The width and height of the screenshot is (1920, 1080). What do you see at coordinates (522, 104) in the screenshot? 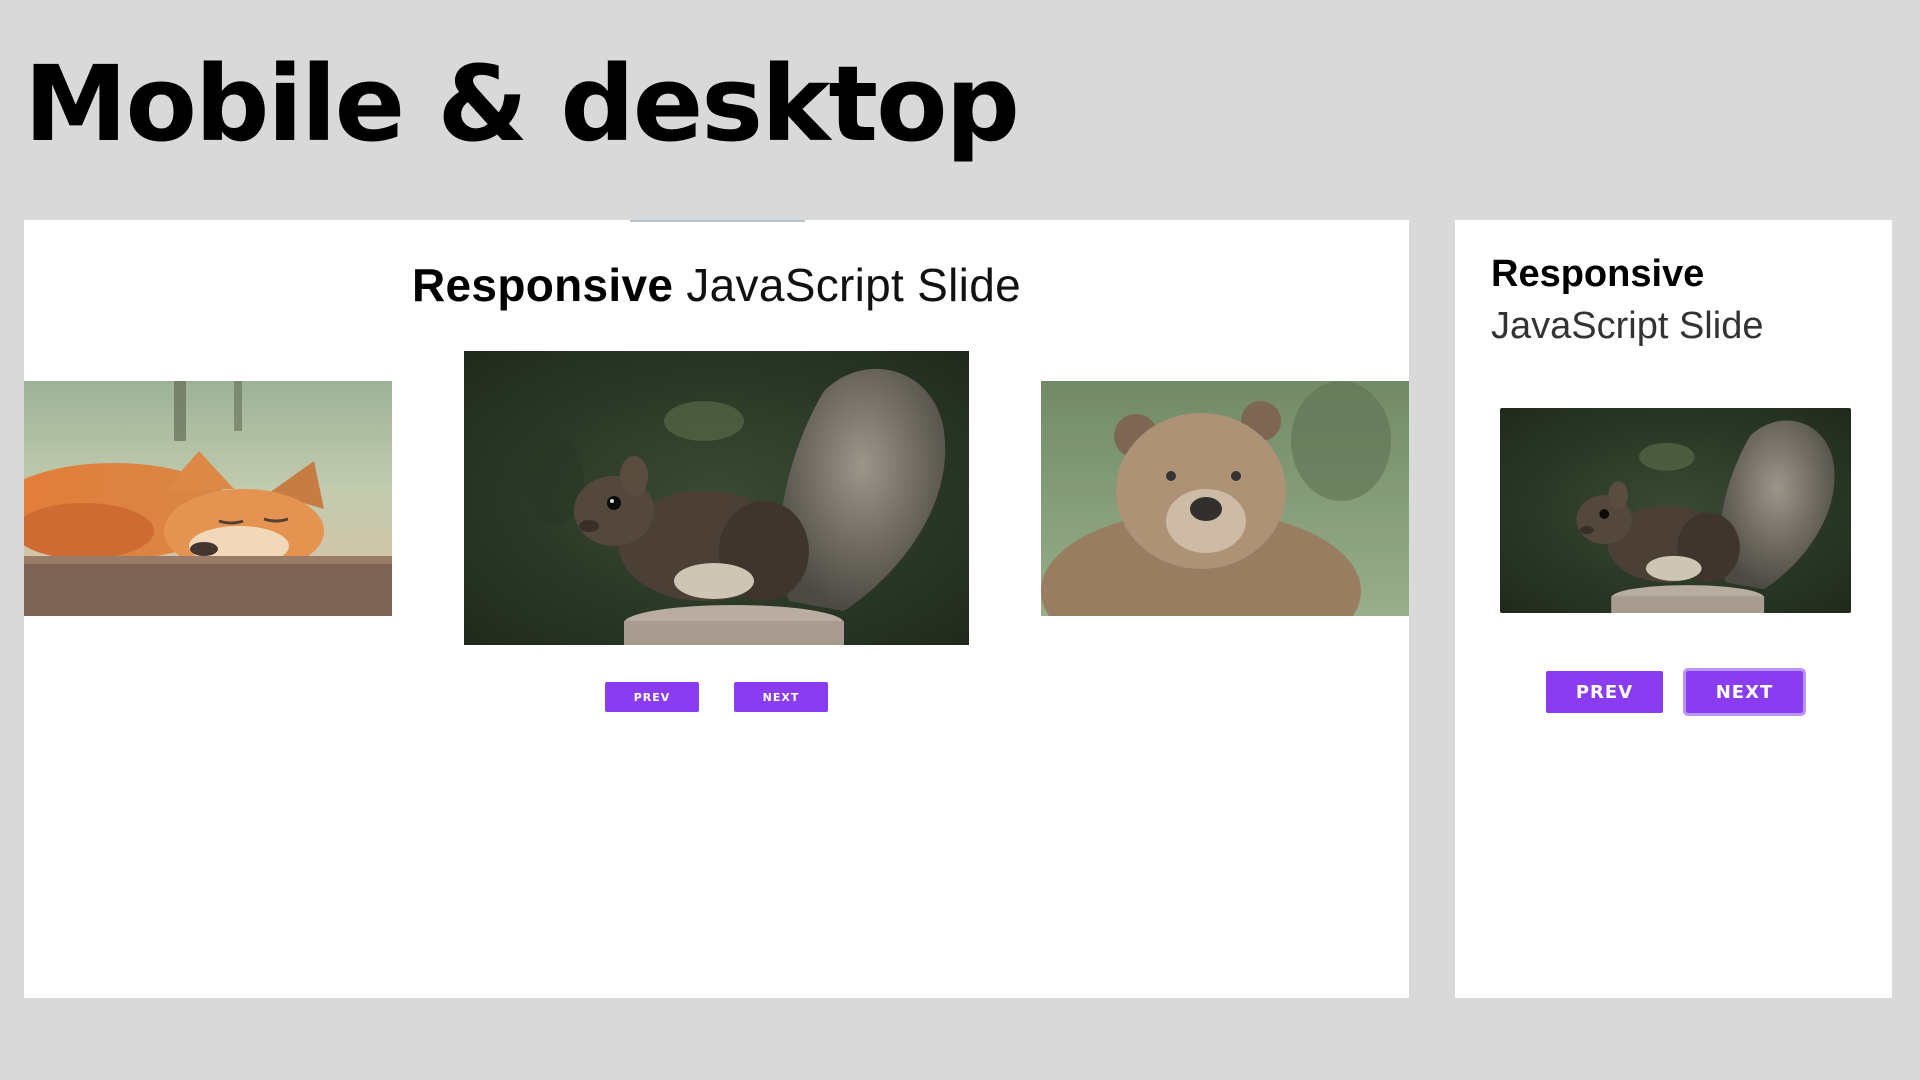
I see `page-title: Mobile & desktop` at bounding box center [522, 104].